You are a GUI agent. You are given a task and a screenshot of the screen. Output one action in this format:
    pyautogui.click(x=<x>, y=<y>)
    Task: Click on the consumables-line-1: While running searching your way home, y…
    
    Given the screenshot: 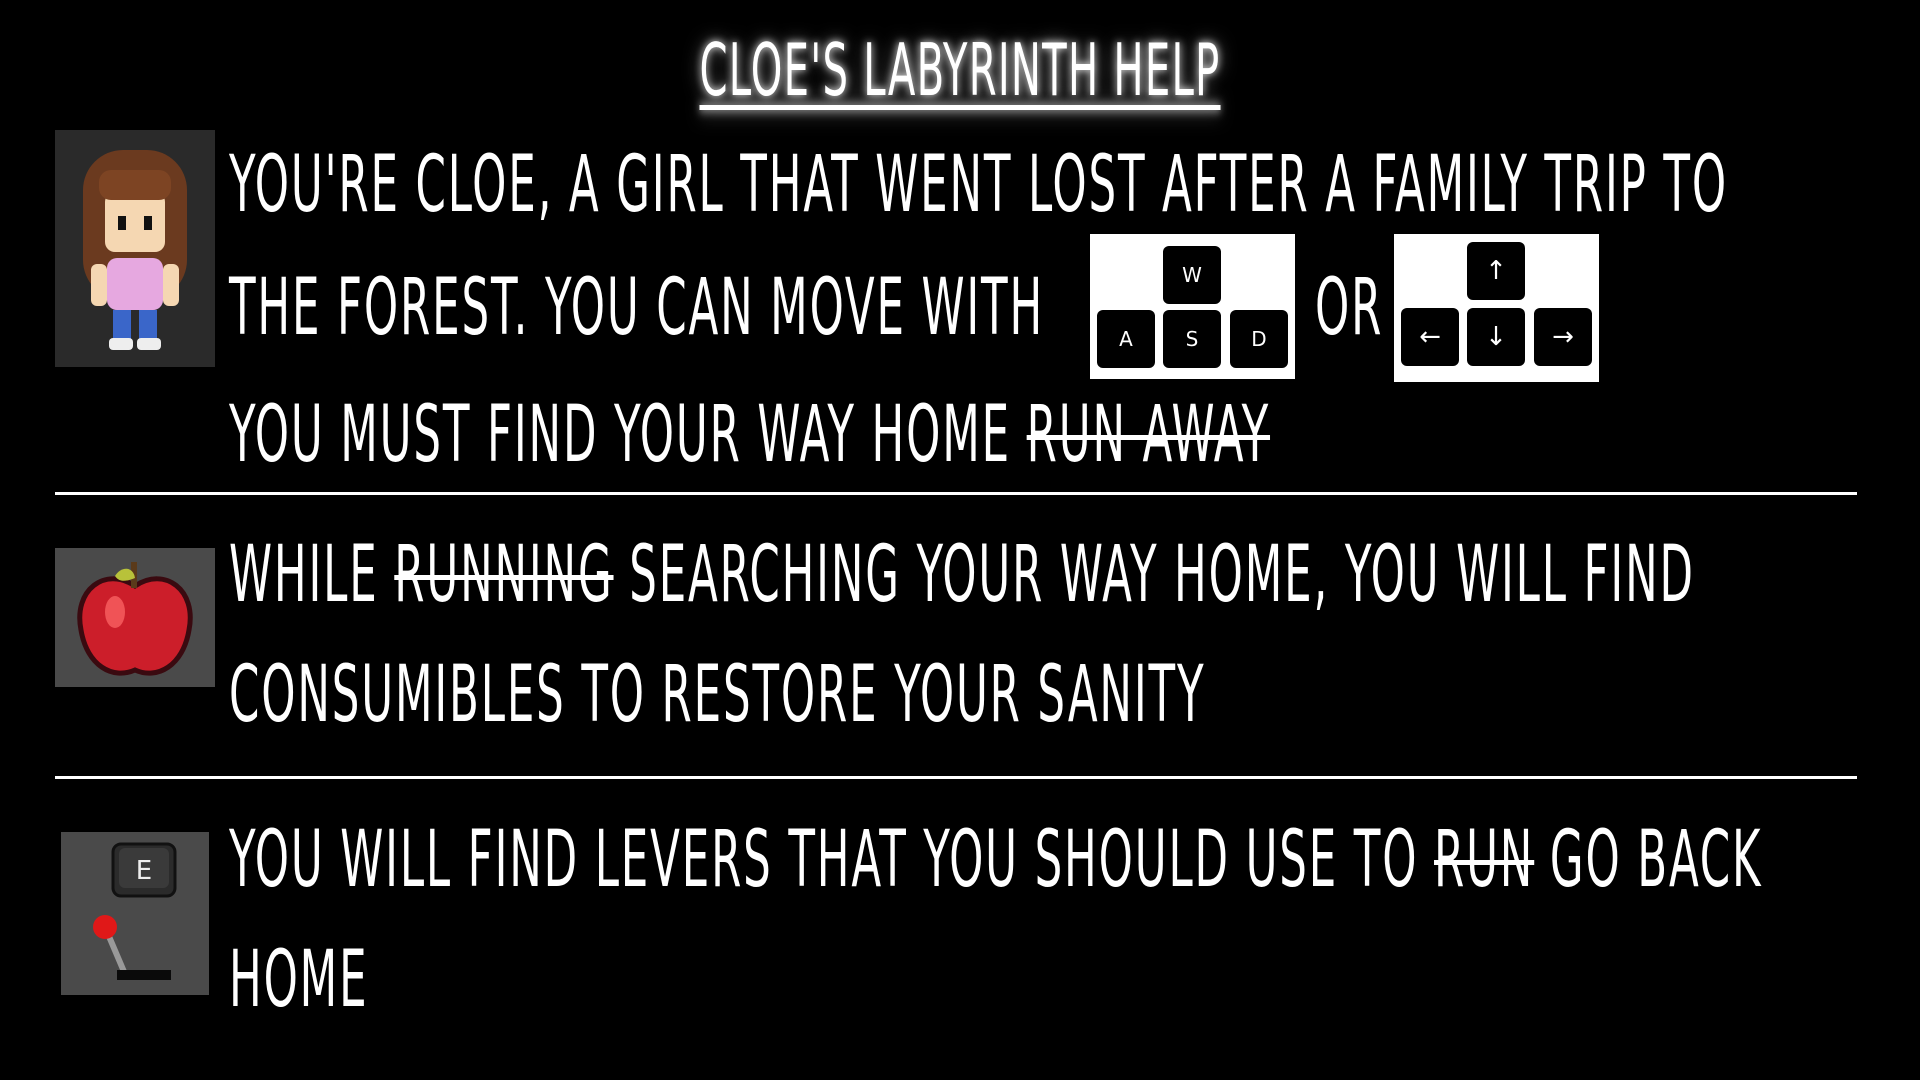 What is the action you would take?
    pyautogui.click(x=962, y=575)
    